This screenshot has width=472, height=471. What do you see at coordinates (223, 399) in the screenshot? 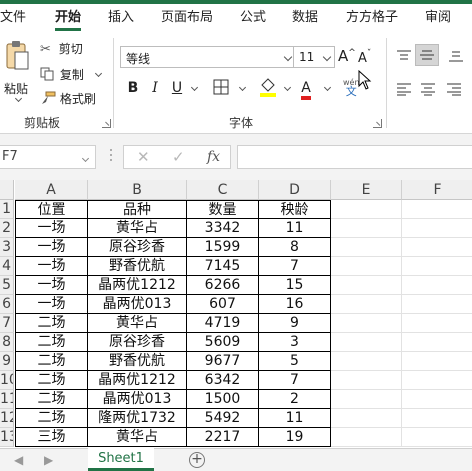
I see `table-cell: 1500` at bounding box center [223, 399].